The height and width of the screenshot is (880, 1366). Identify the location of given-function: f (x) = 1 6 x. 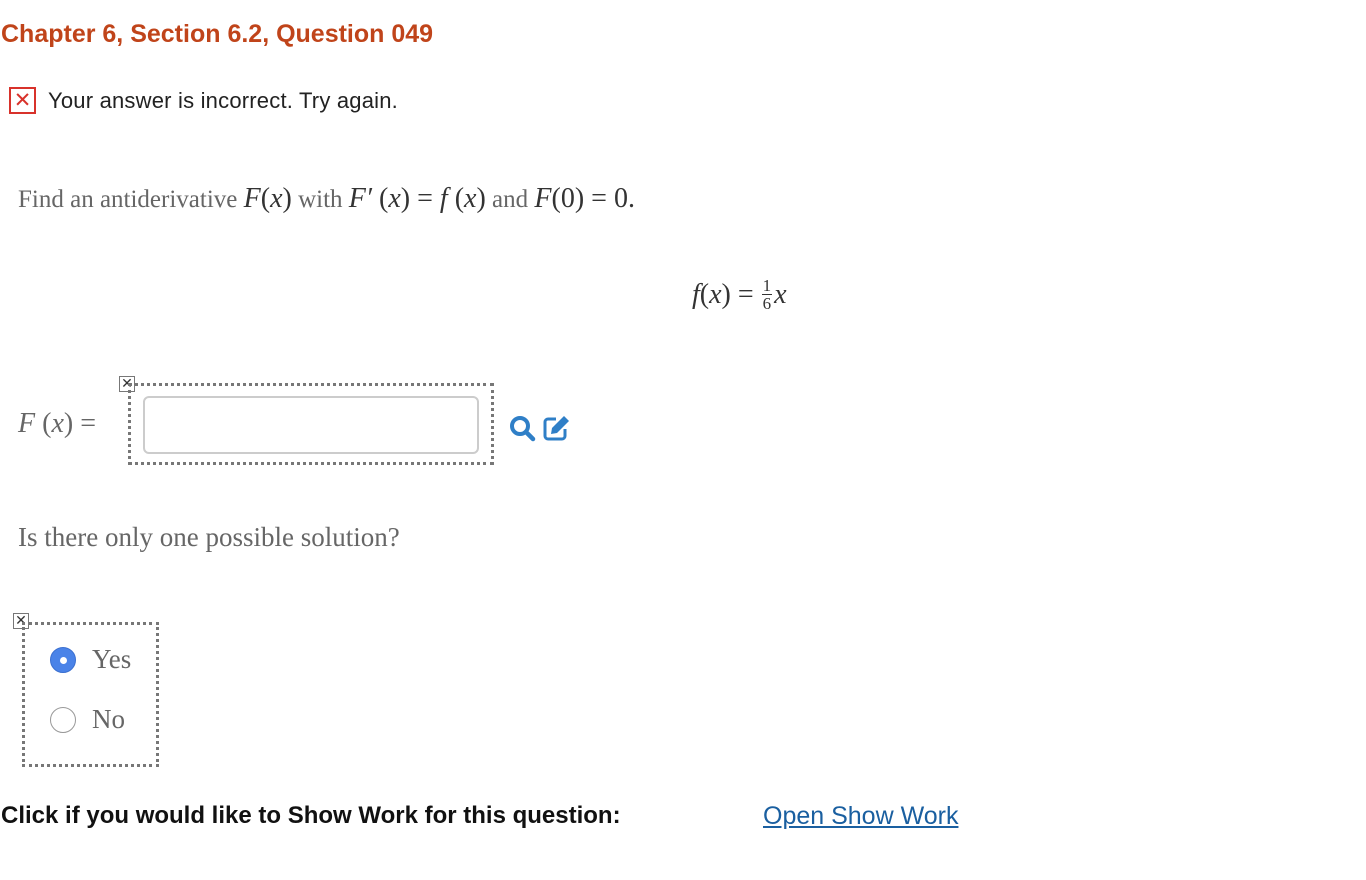
(739, 294).